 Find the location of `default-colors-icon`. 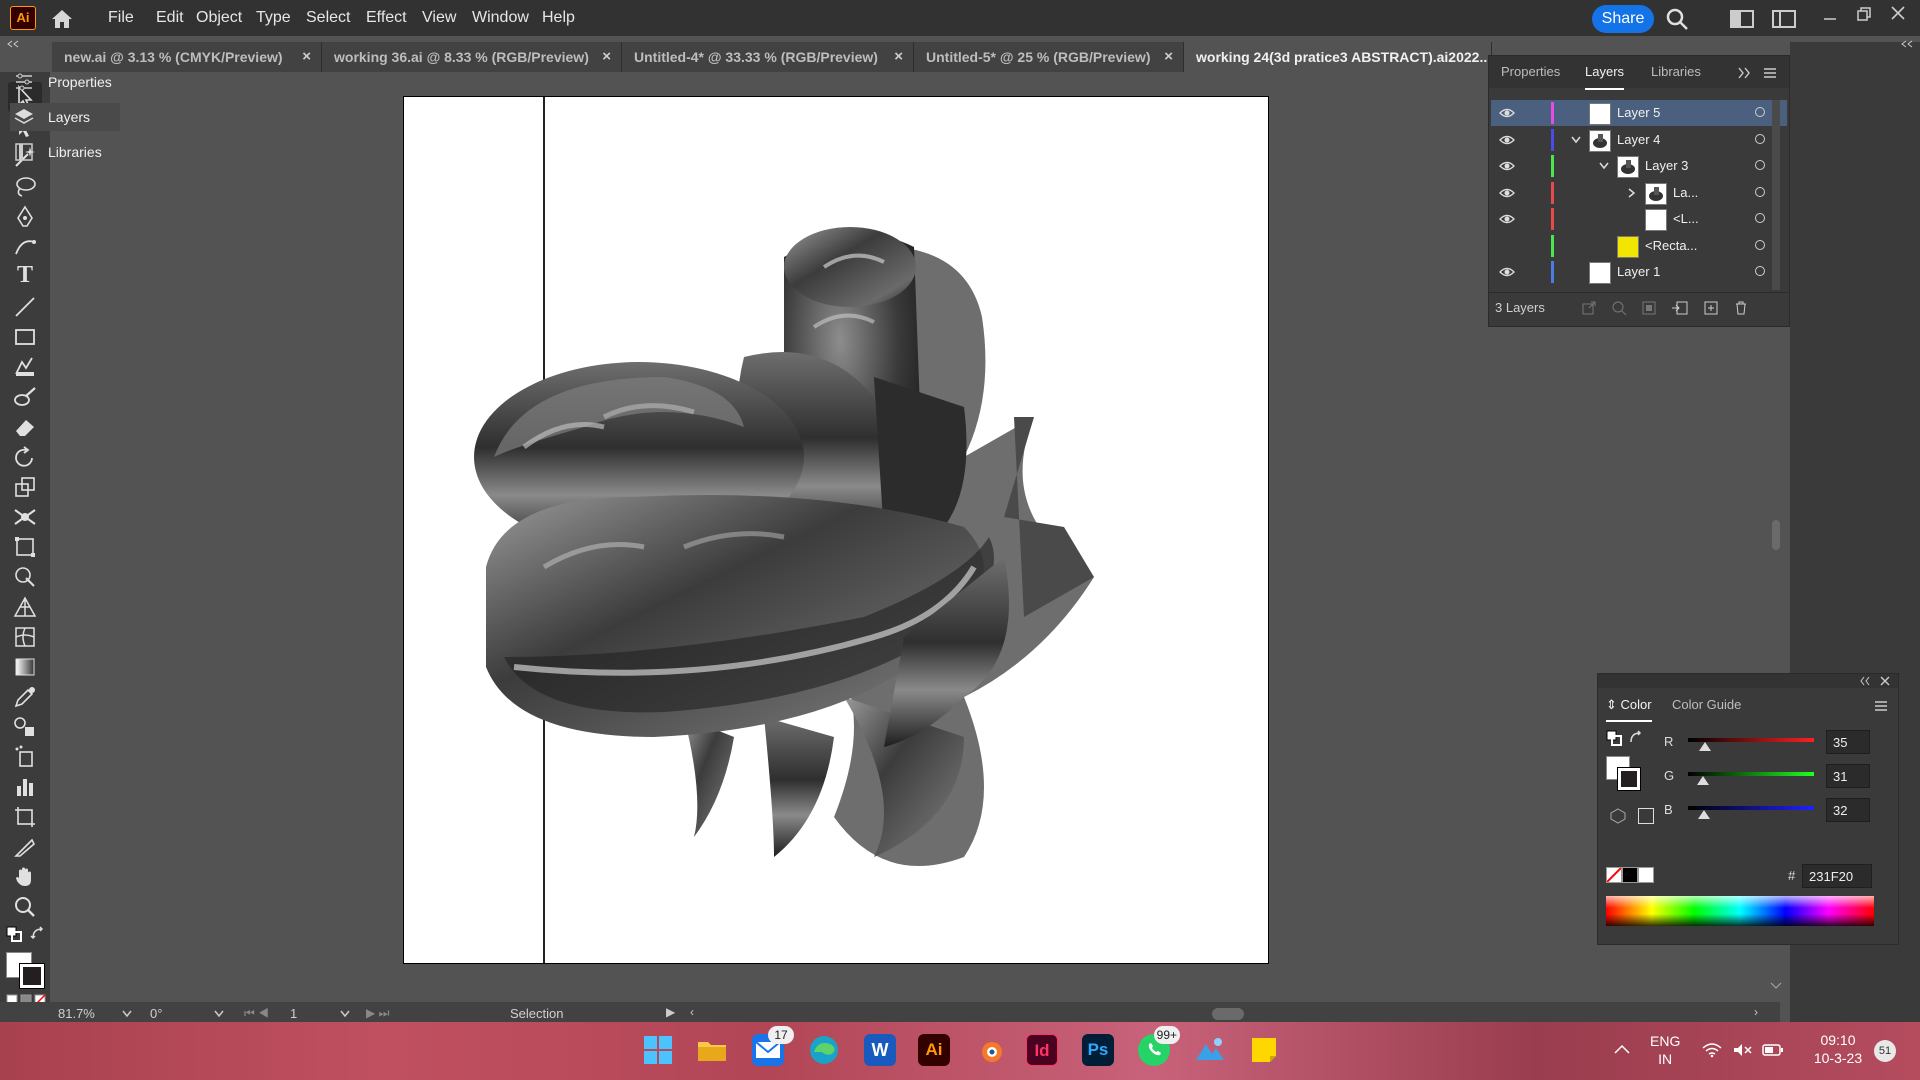

default-colors-icon is located at coordinates (1614, 738).